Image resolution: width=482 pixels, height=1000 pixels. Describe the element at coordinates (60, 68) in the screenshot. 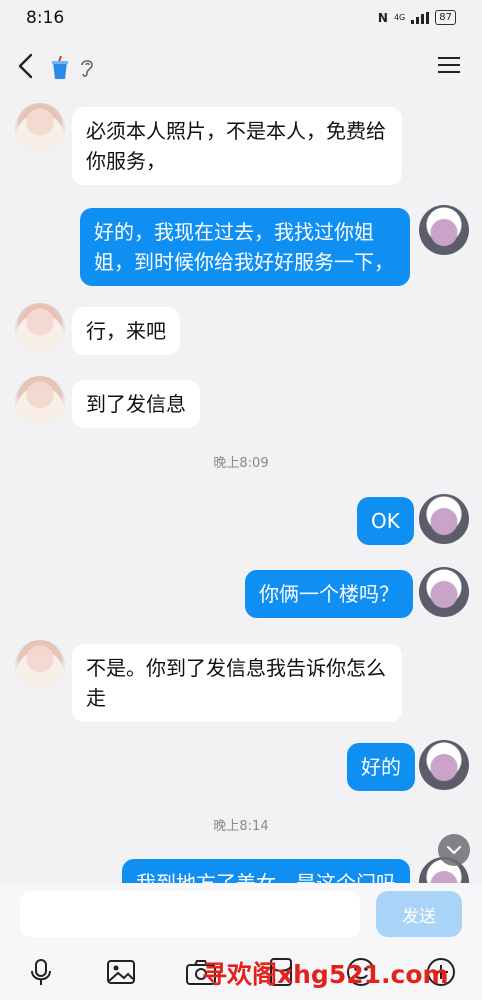

I see `cup-icon` at that location.